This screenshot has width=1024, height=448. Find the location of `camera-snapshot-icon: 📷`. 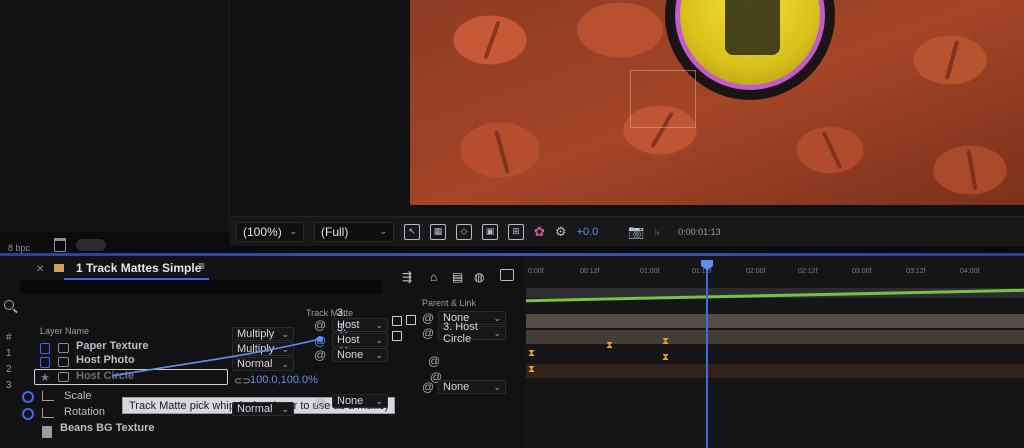

camera-snapshot-icon: 📷 is located at coordinates (636, 232).